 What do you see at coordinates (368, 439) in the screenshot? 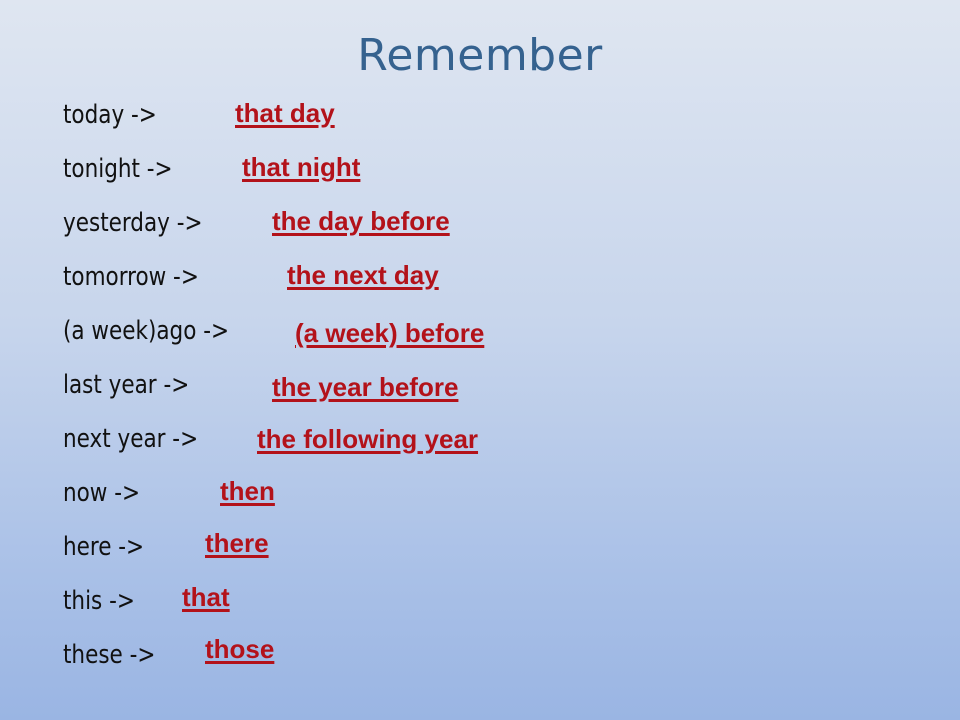
I see `rule-replacement: the following year` at bounding box center [368, 439].